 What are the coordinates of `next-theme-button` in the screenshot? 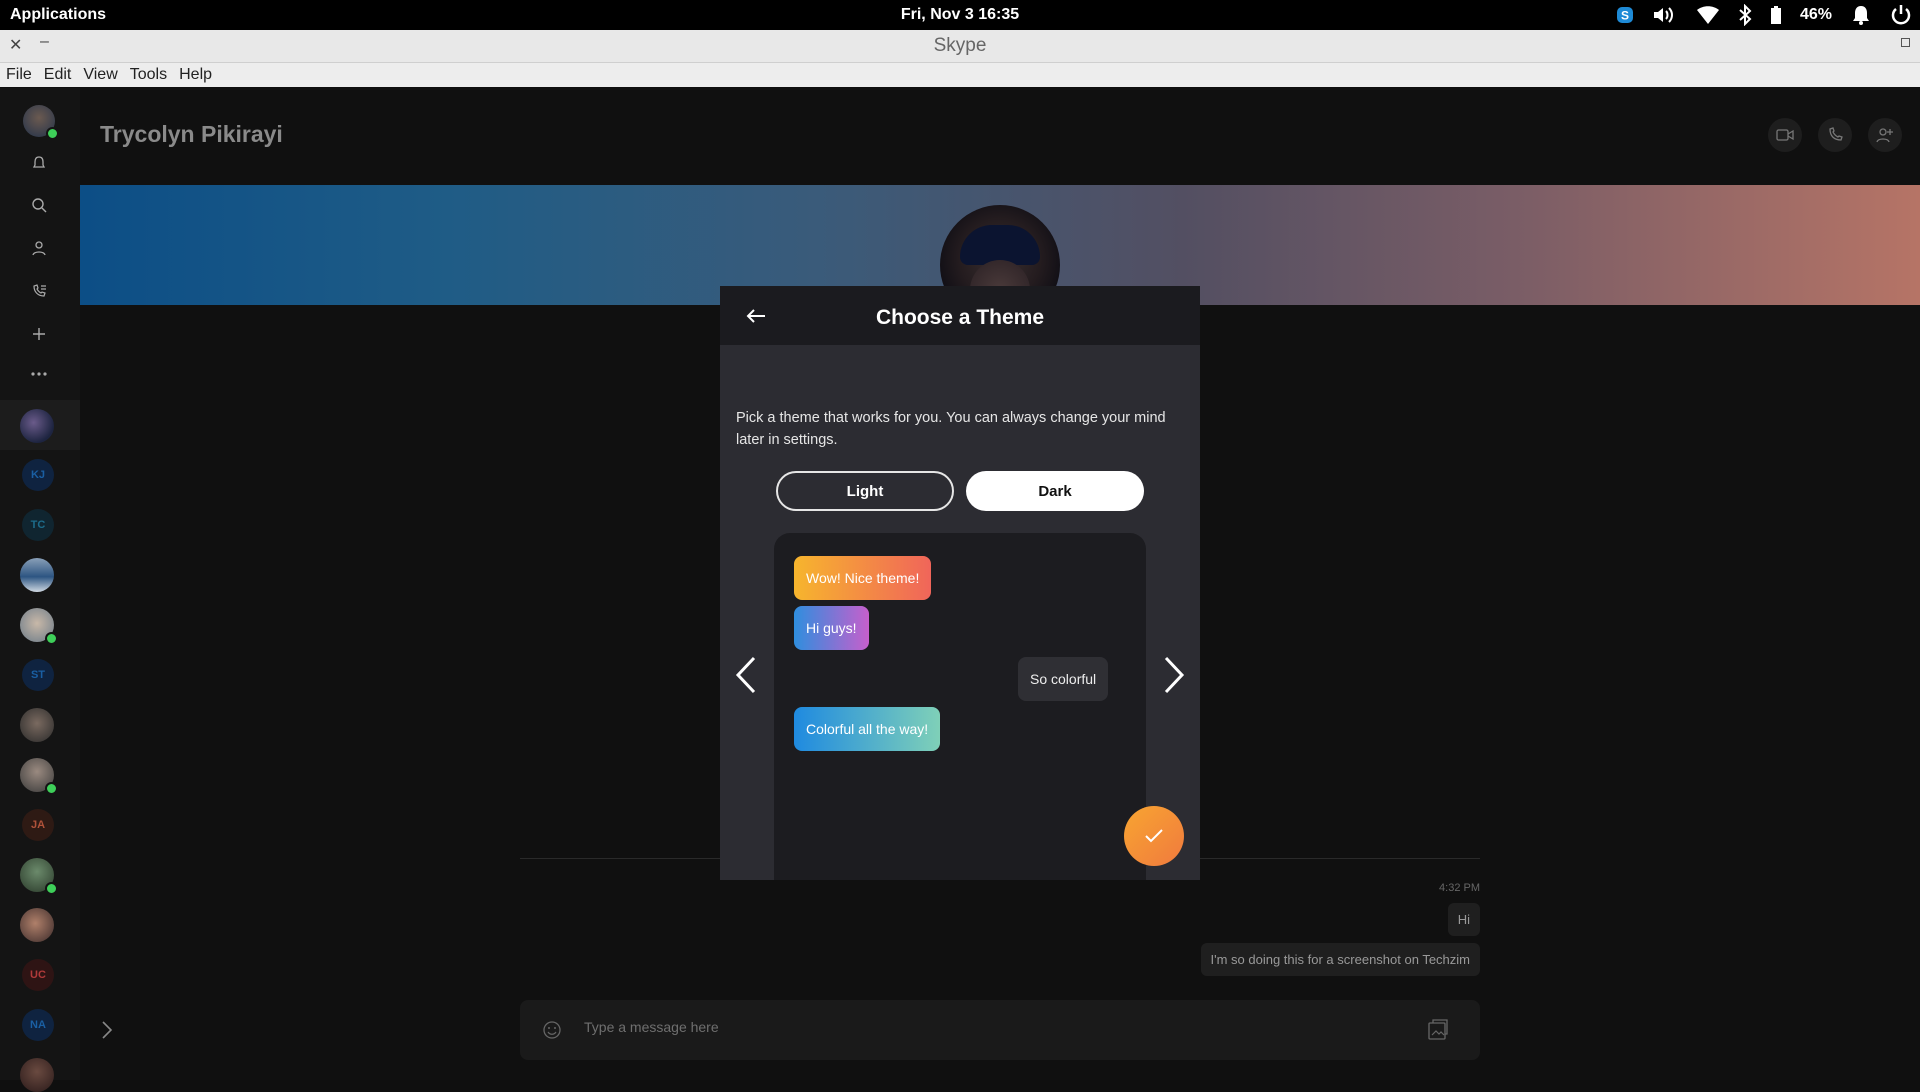 It's located at (1174, 675).